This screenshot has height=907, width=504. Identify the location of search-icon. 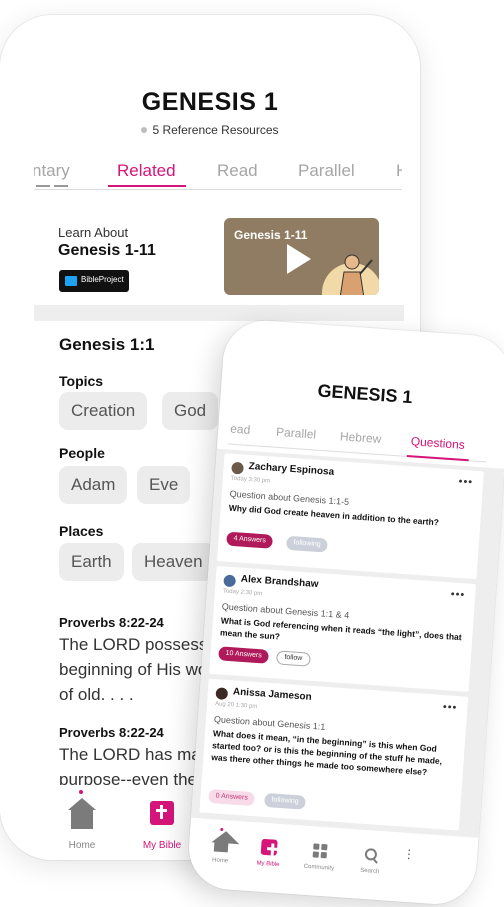
(371, 854).